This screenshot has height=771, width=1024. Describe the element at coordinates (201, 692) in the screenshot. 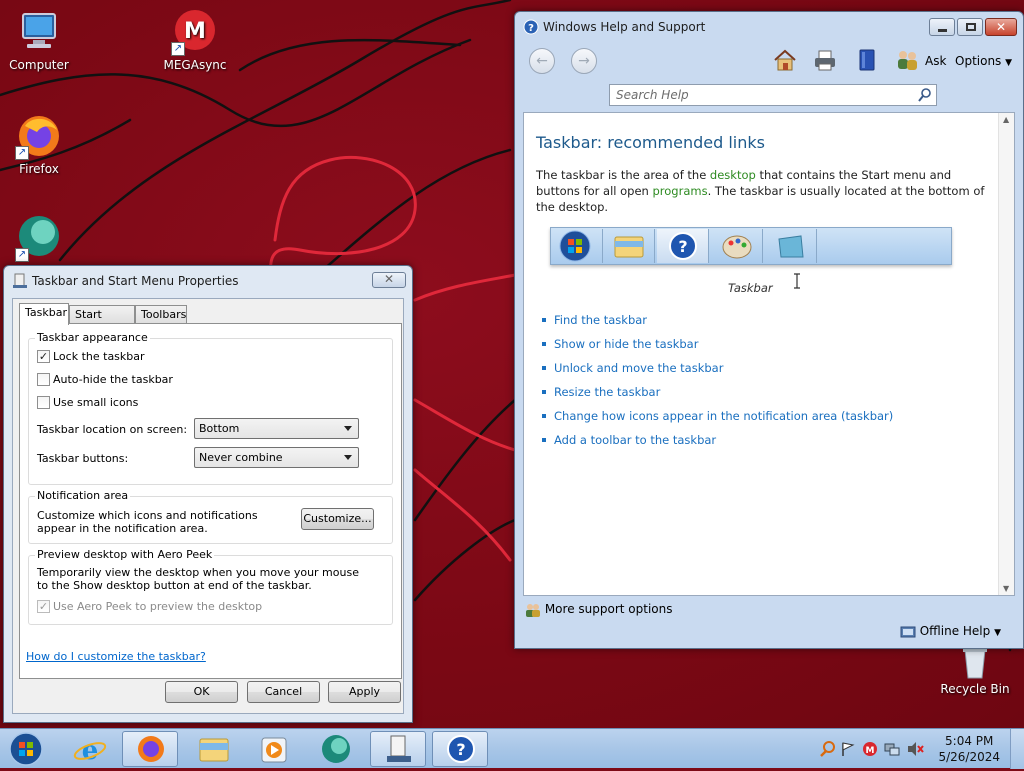

I see `ok-button: OK` at that location.